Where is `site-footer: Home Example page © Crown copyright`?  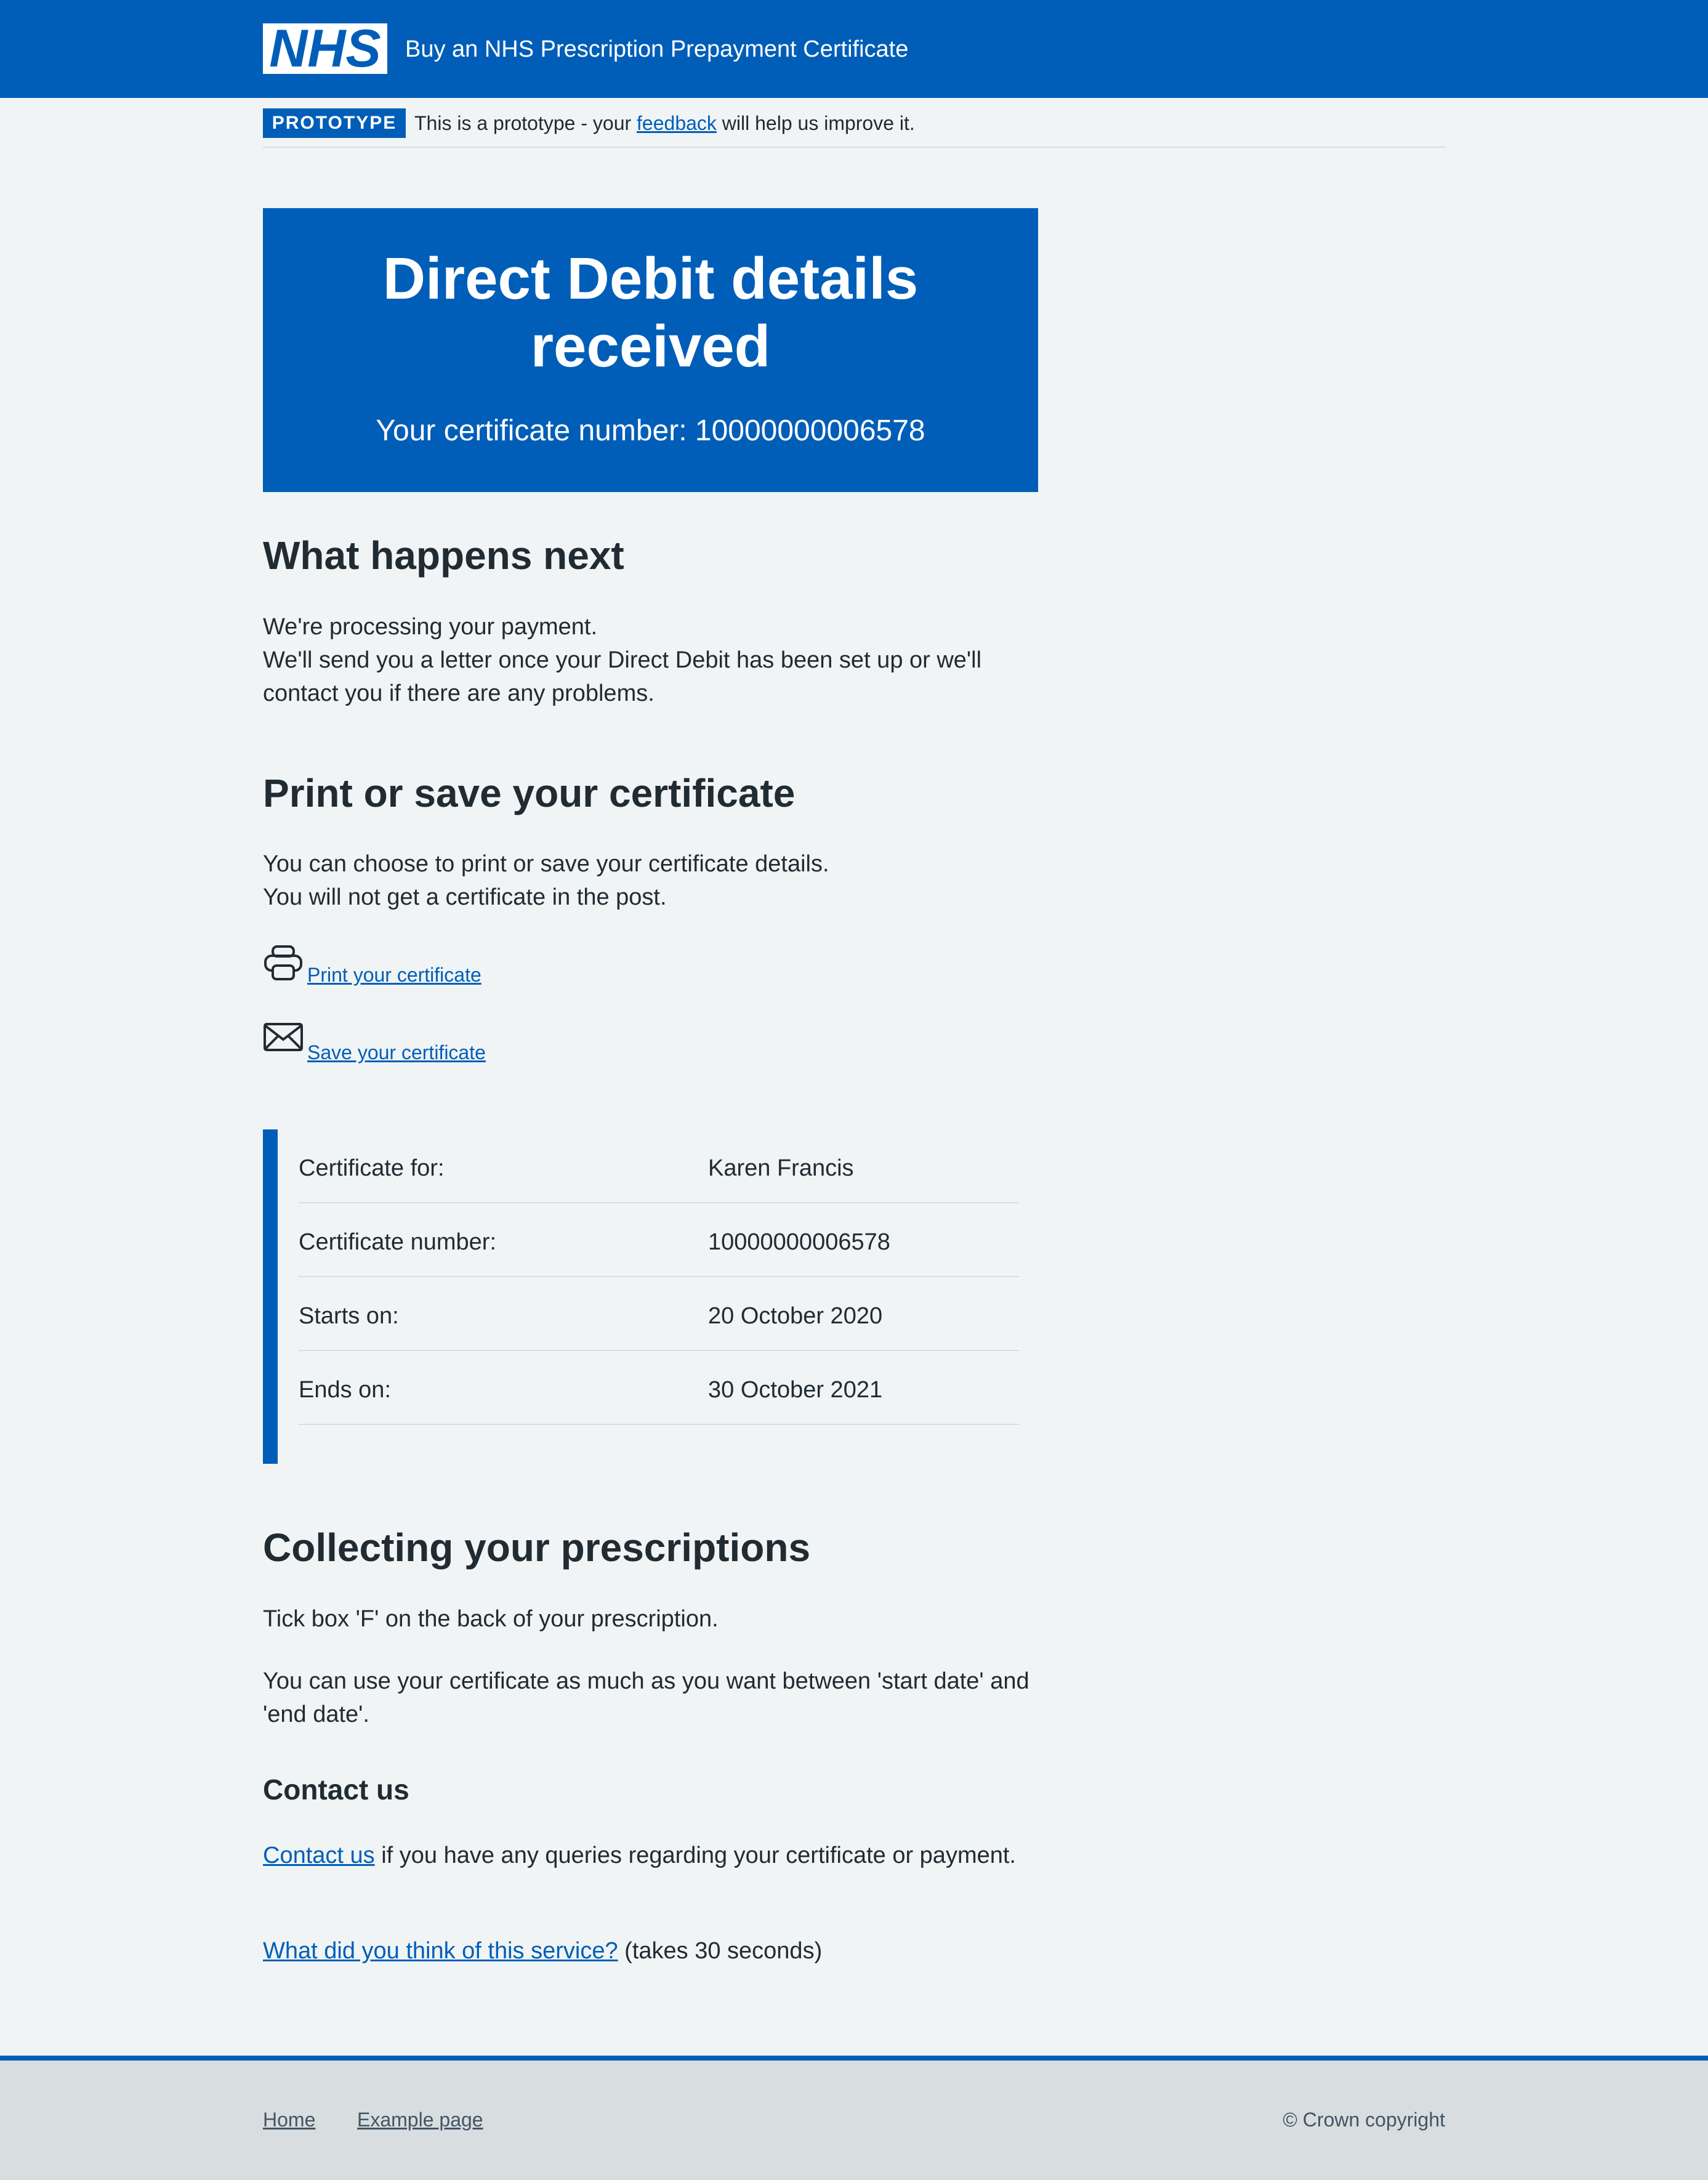 site-footer: Home Example page © Crown copyright is located at coordinates (854, 2118).